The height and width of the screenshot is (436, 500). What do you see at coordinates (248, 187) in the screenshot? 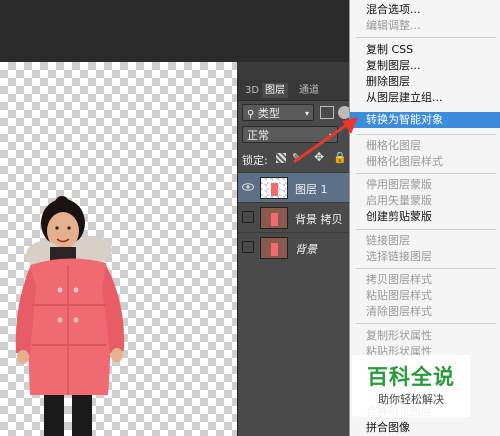
I see `visibility-eye-icon` at bounding box center [248, 187].